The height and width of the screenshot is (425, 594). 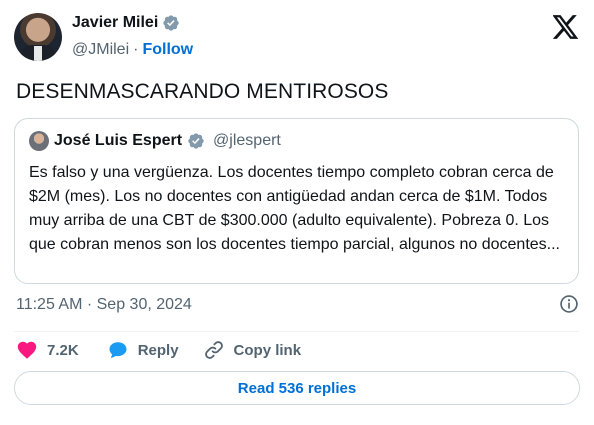 I want to click on info-icon, so click(x=569, y=304).